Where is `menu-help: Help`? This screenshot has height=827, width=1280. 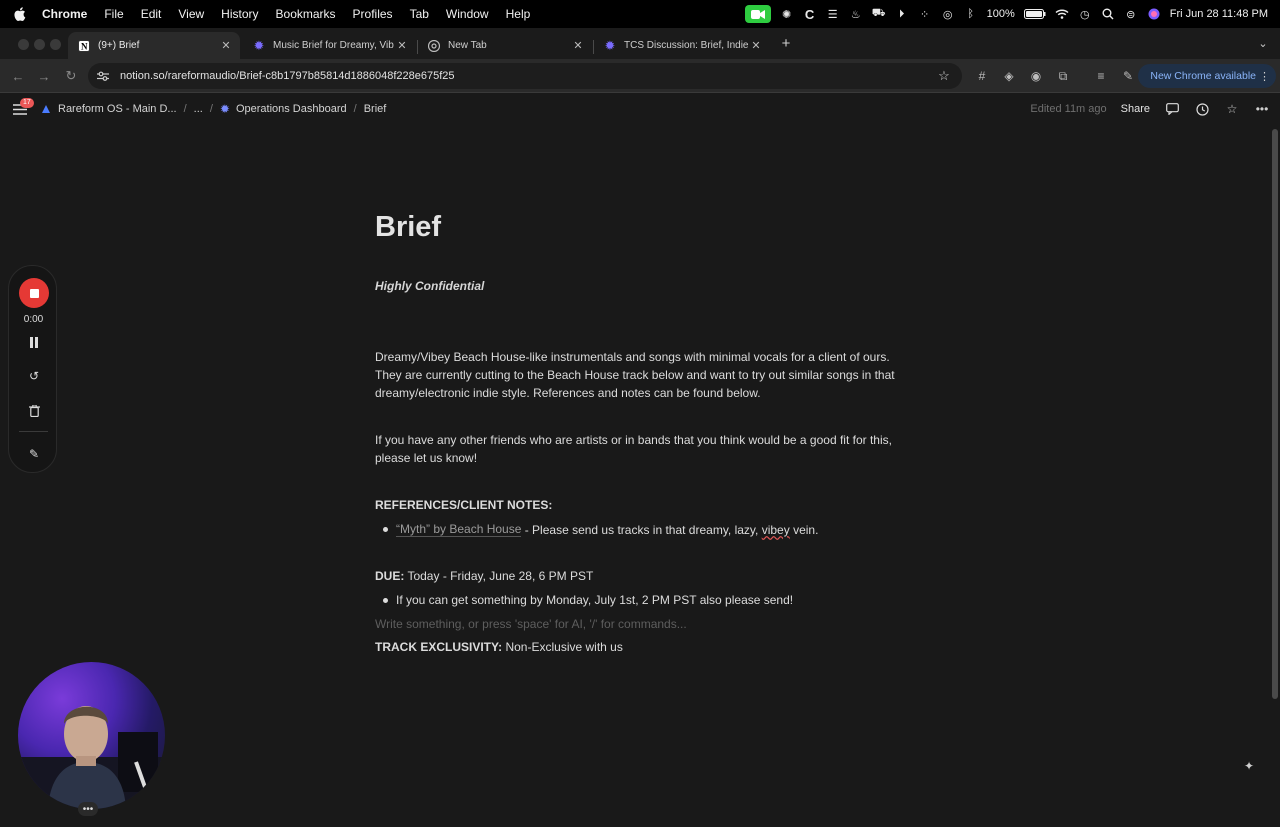
menu-help: Help is located at coordinates (518, 14).